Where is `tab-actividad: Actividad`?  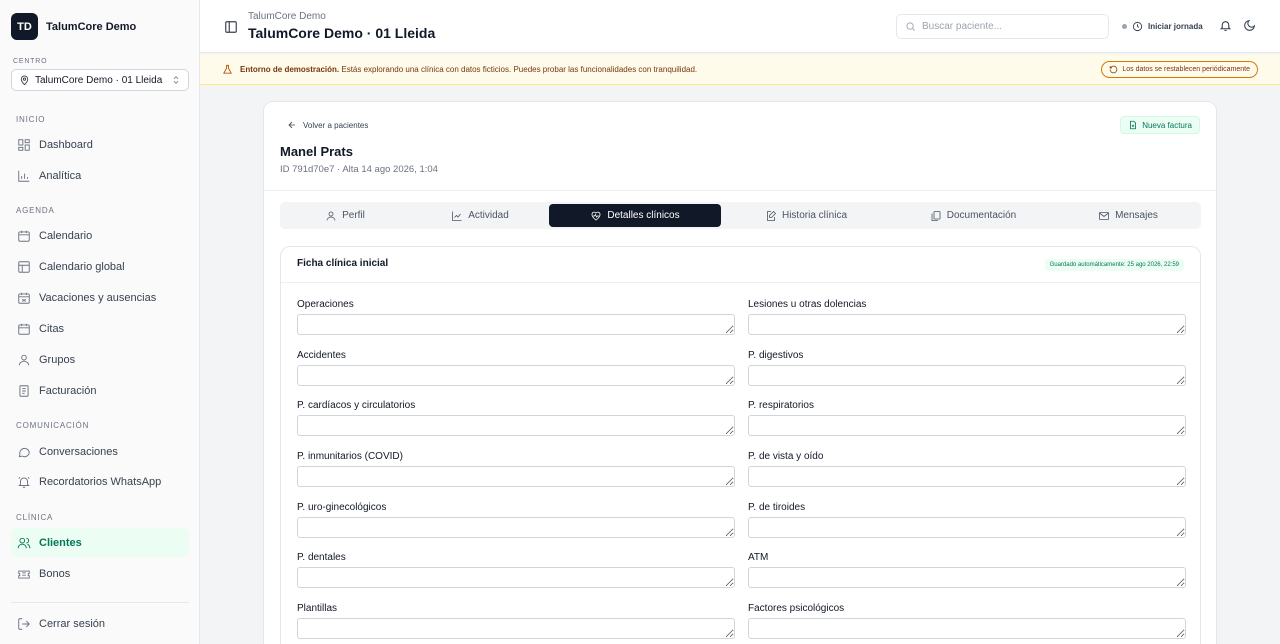 tab-actividad: Actividad is located at coordinates (480, 215).